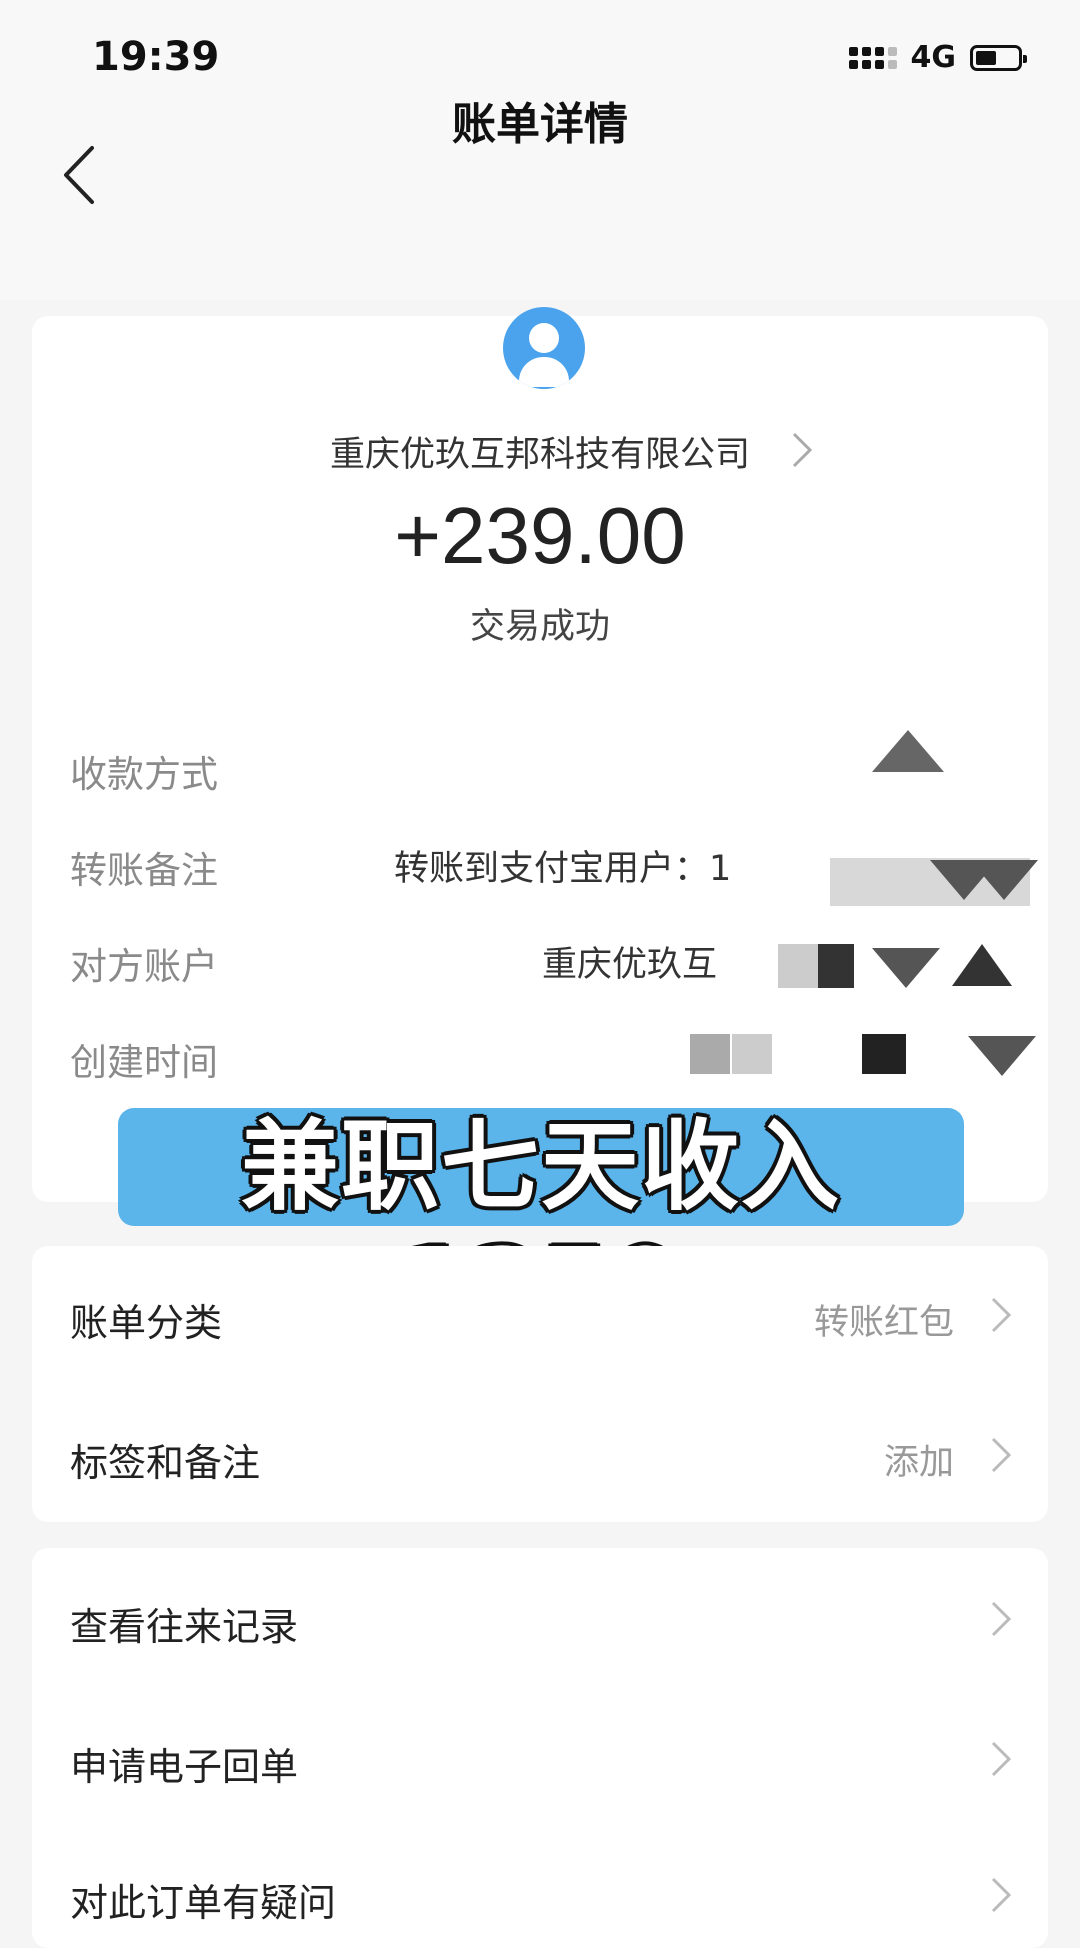  Describe the element at coordinates (144, 1062) in the screenshot. I see `detail-label-created-time: 创建时间` at that location.